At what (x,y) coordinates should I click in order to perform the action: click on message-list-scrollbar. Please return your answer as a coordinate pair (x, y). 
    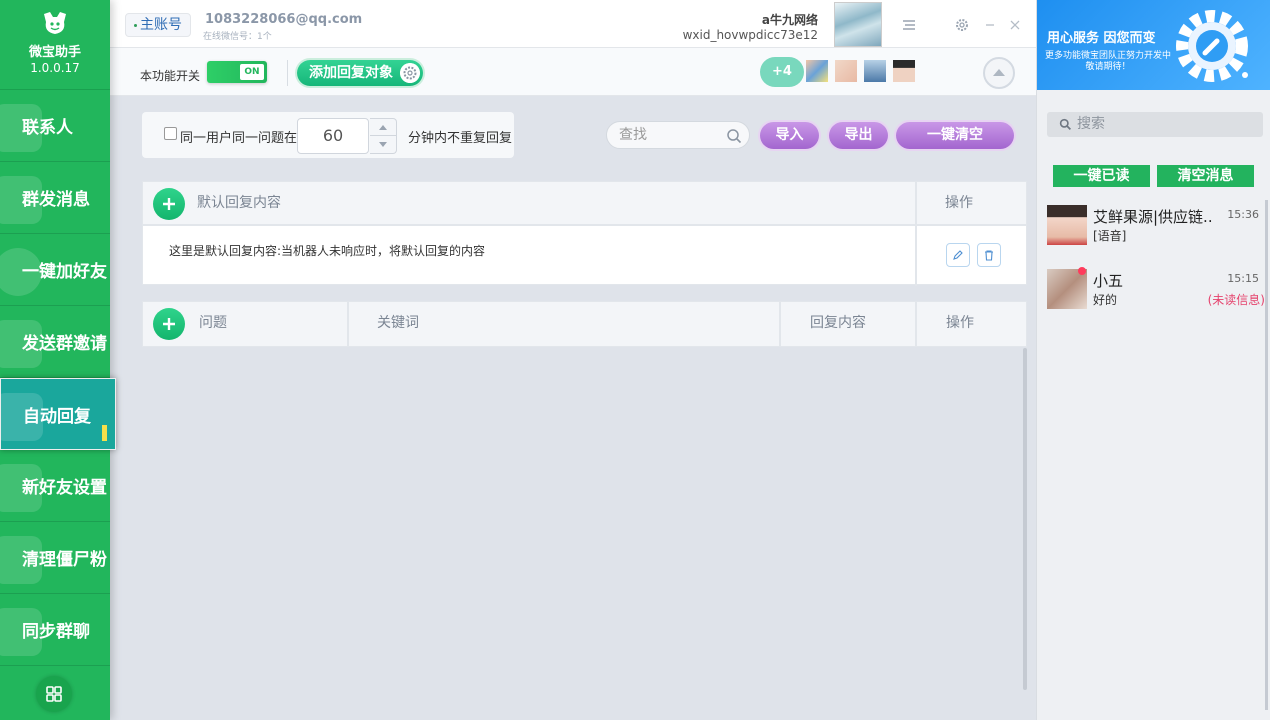
    Looking at the image, I should click on (1266, 455).